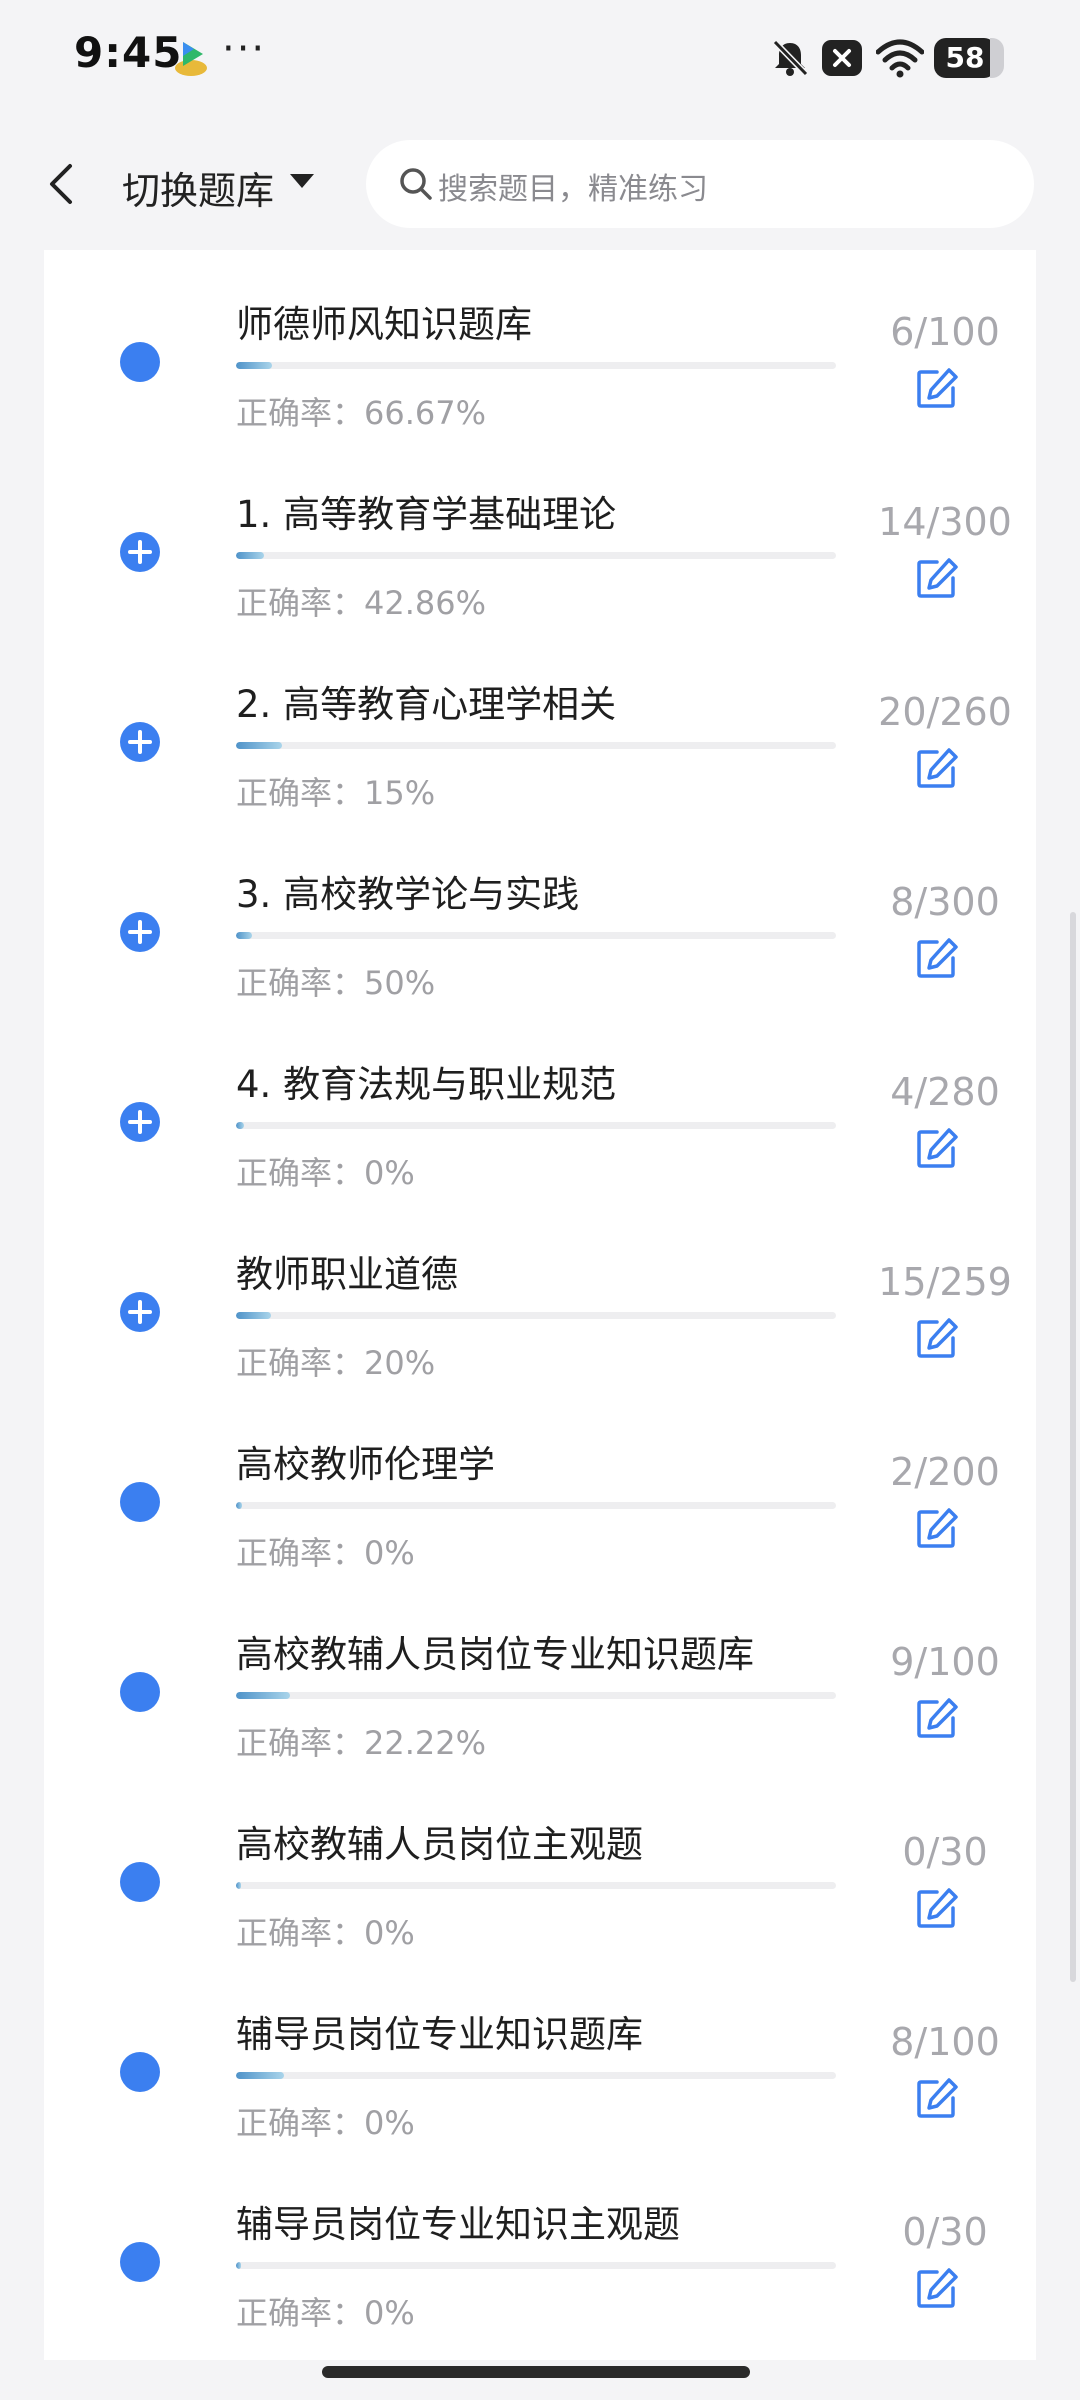 The height and width of the screenshot is (2400, 1080). I want to click on progress-count: 9/100, so click(945, 1662).